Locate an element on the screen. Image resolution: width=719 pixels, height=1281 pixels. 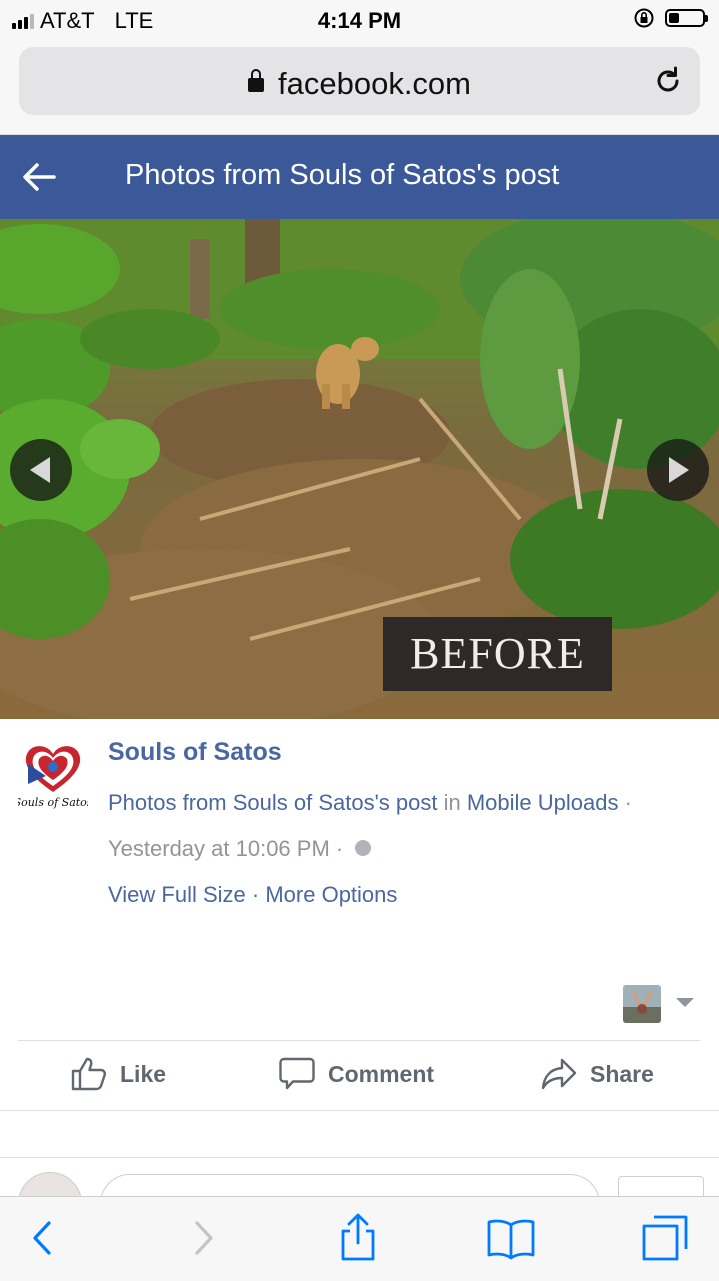
bookmarks-icon is located at coordinates (511, 1238).